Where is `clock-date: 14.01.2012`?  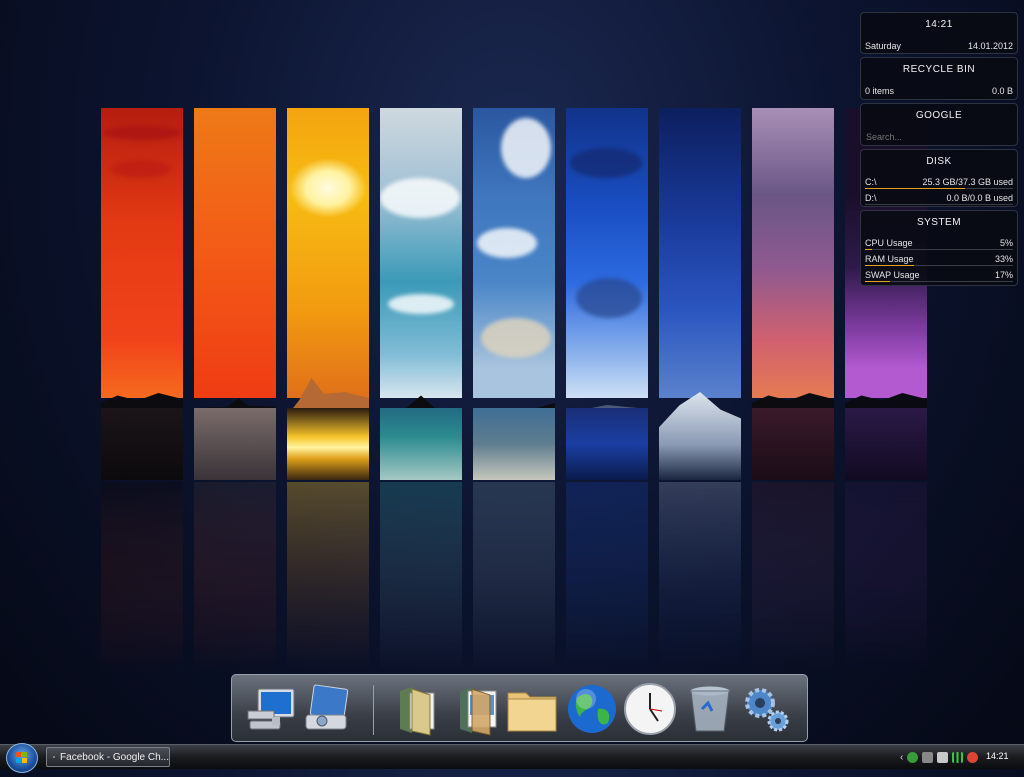 clock-date: 14.01.2012 is located at coordinates (990, 46).